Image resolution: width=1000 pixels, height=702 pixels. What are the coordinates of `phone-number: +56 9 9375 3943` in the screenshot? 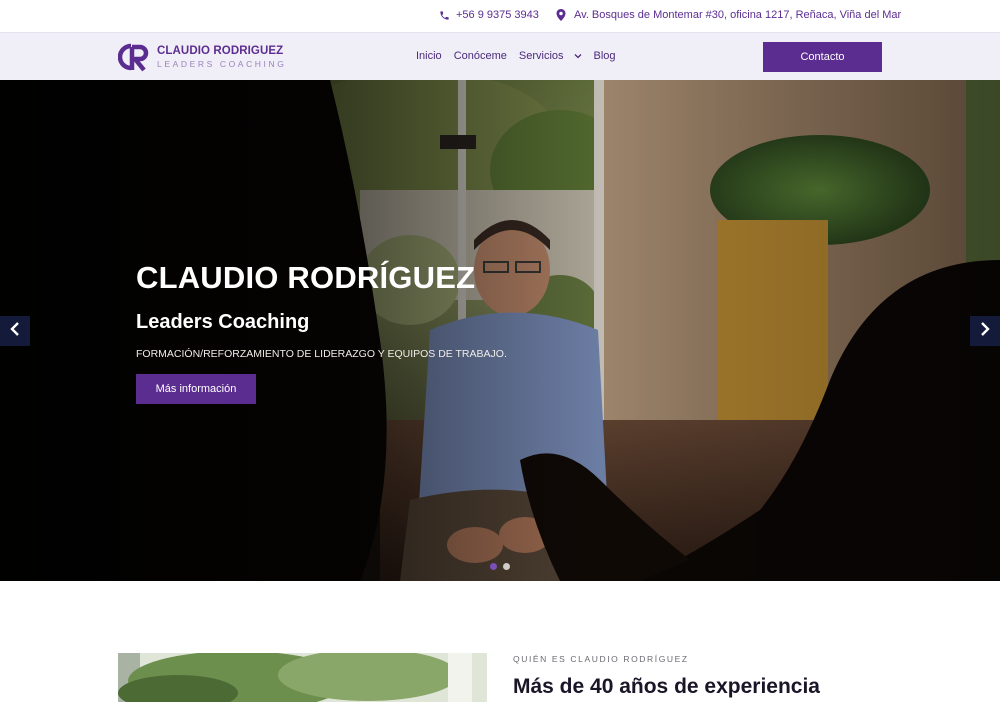 It's located at (497, 15).